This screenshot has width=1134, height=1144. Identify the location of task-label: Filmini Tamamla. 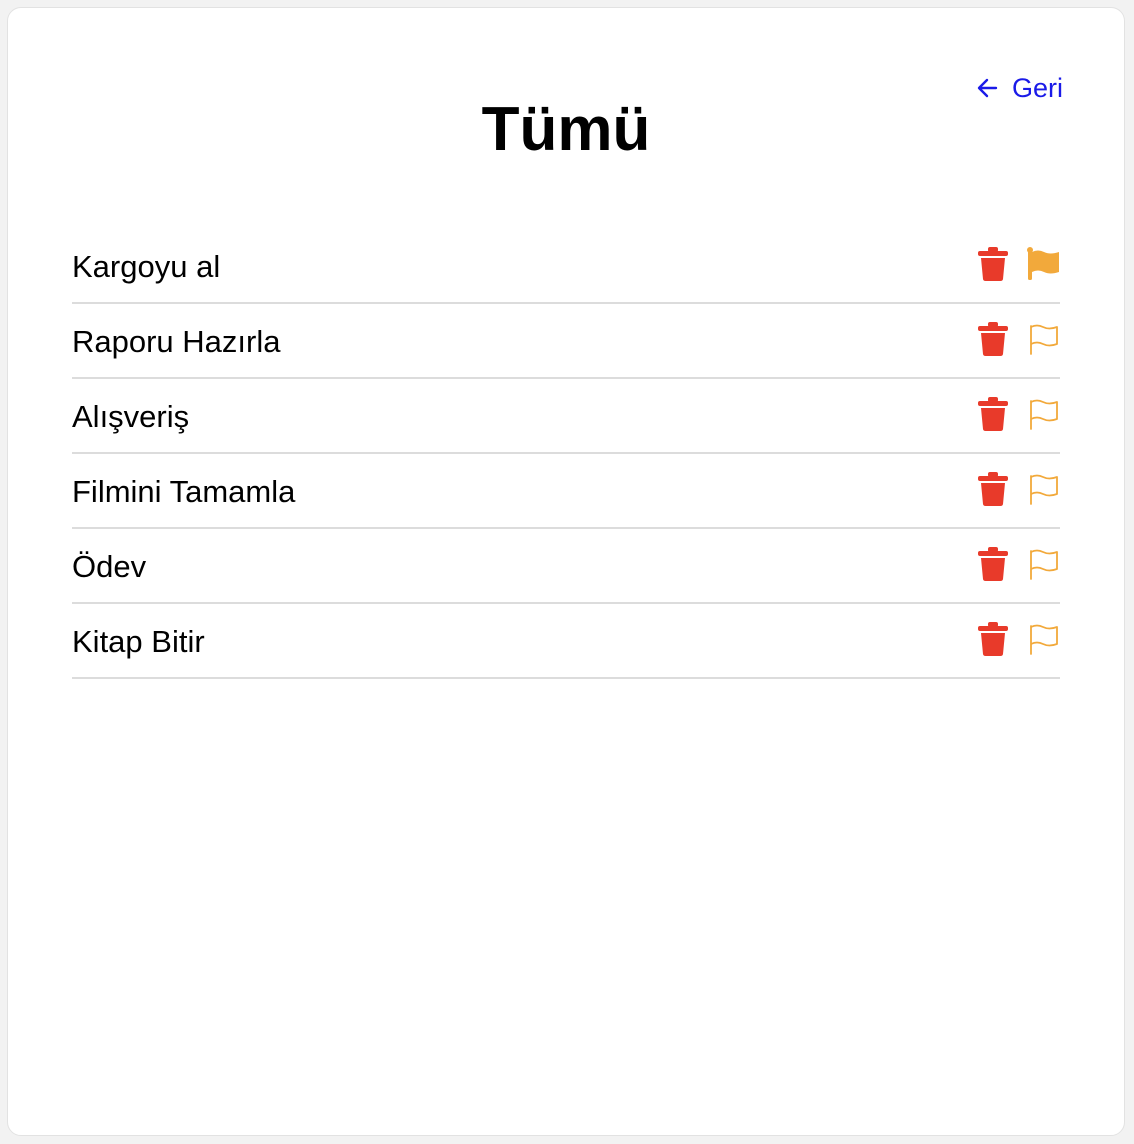
(184, 491).